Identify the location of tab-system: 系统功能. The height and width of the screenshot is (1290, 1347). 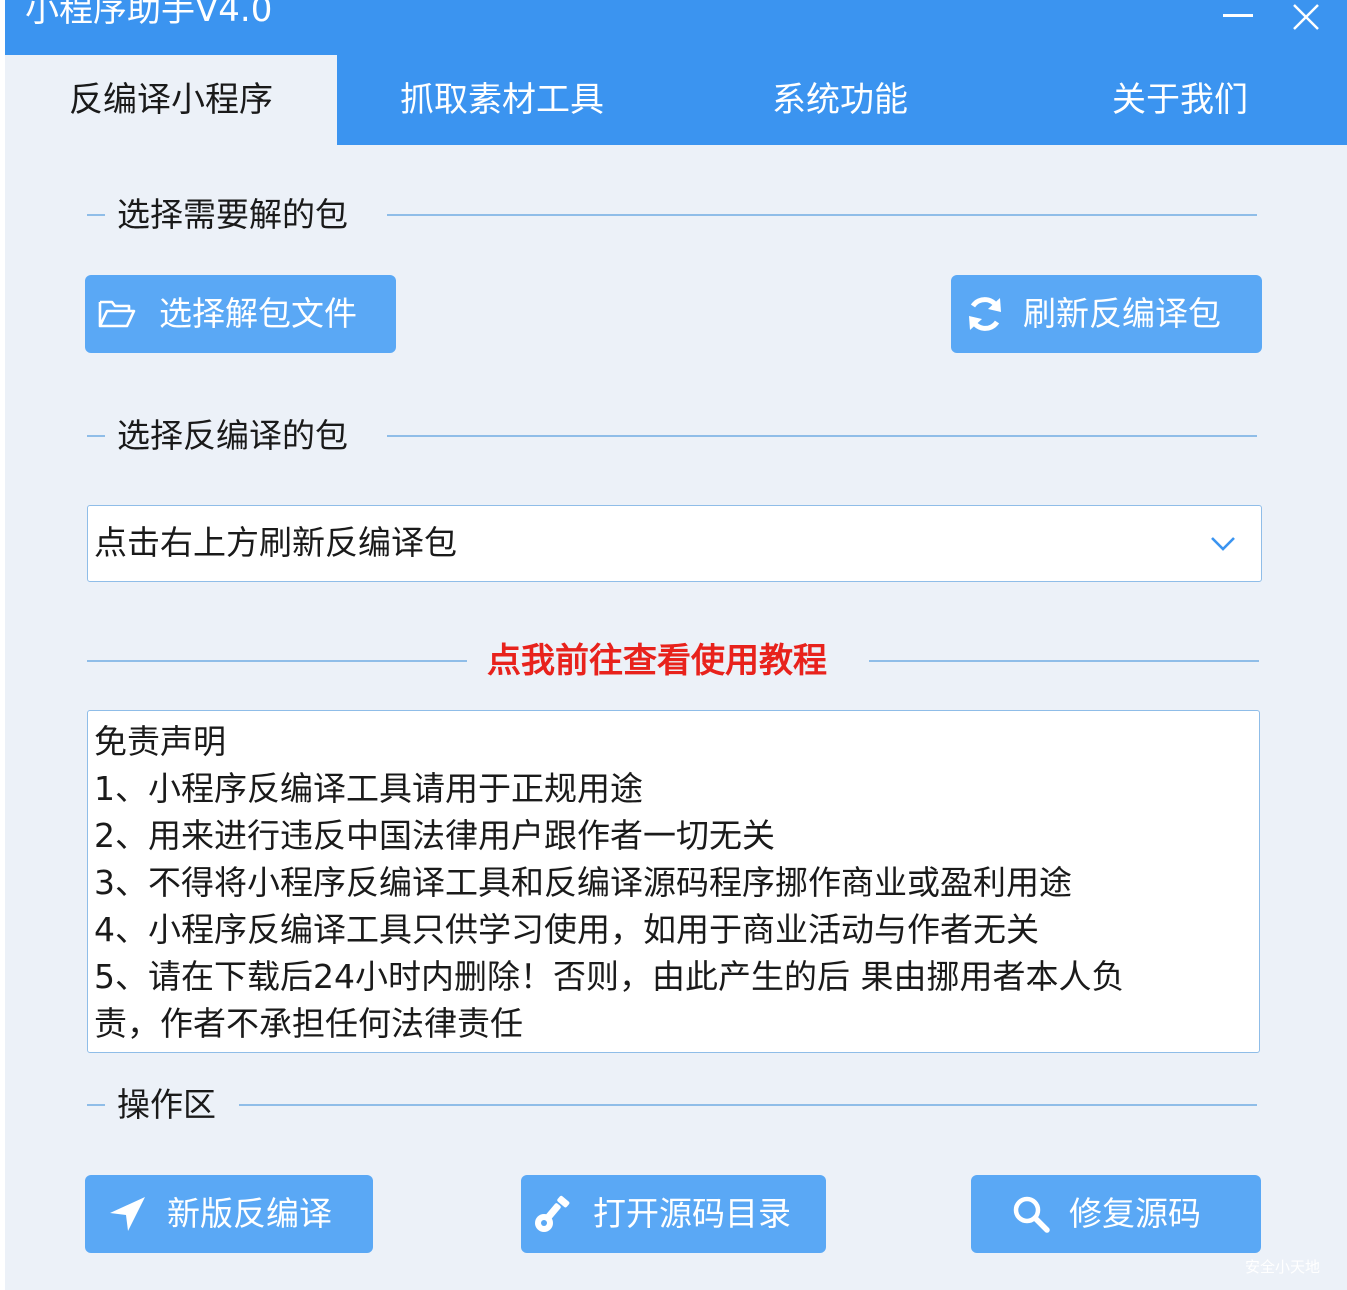
(840, 100).